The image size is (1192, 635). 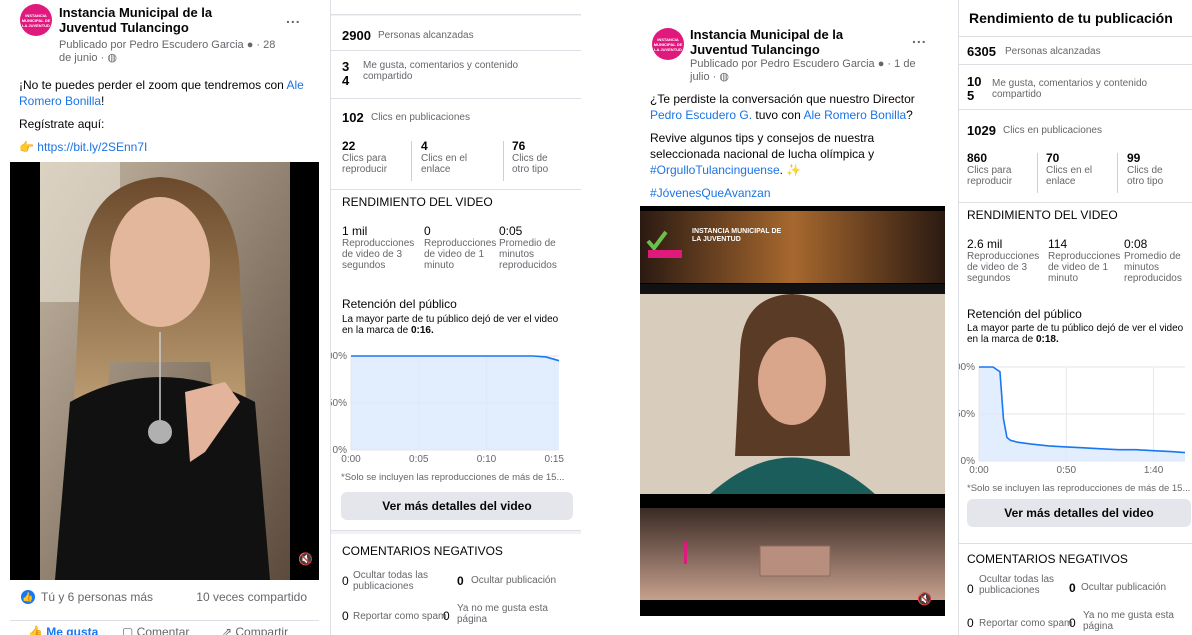 I want to click on retention-chart-1: 0%50%100%0:000:050:100:15, so click(x=456, y=412).